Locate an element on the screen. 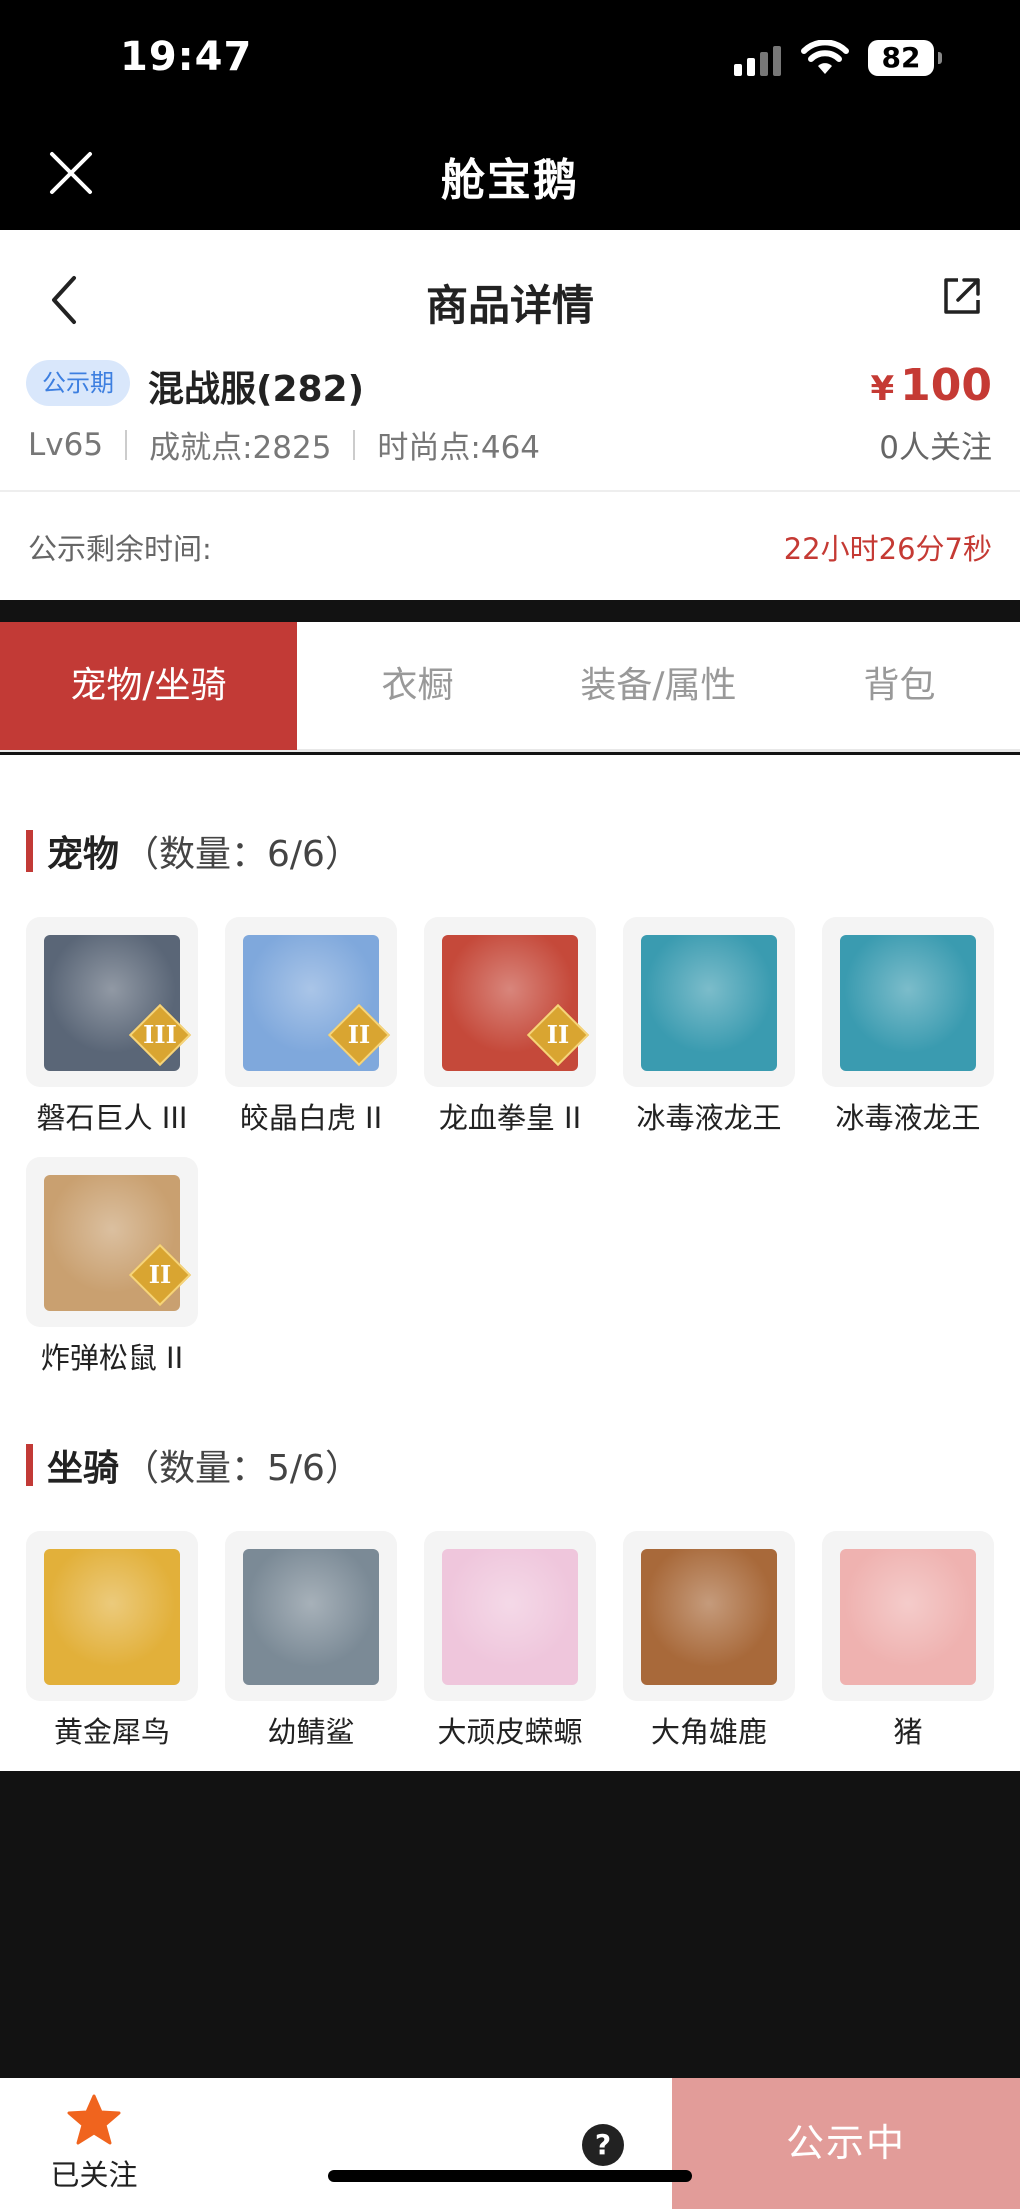  tab-backpack: 背包 is located at coordinates (899, 686).